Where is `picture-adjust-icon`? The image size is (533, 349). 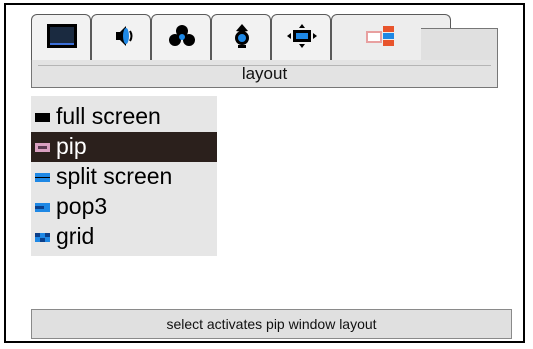
picture-adjust-icon is located at coordinates (242, 36).